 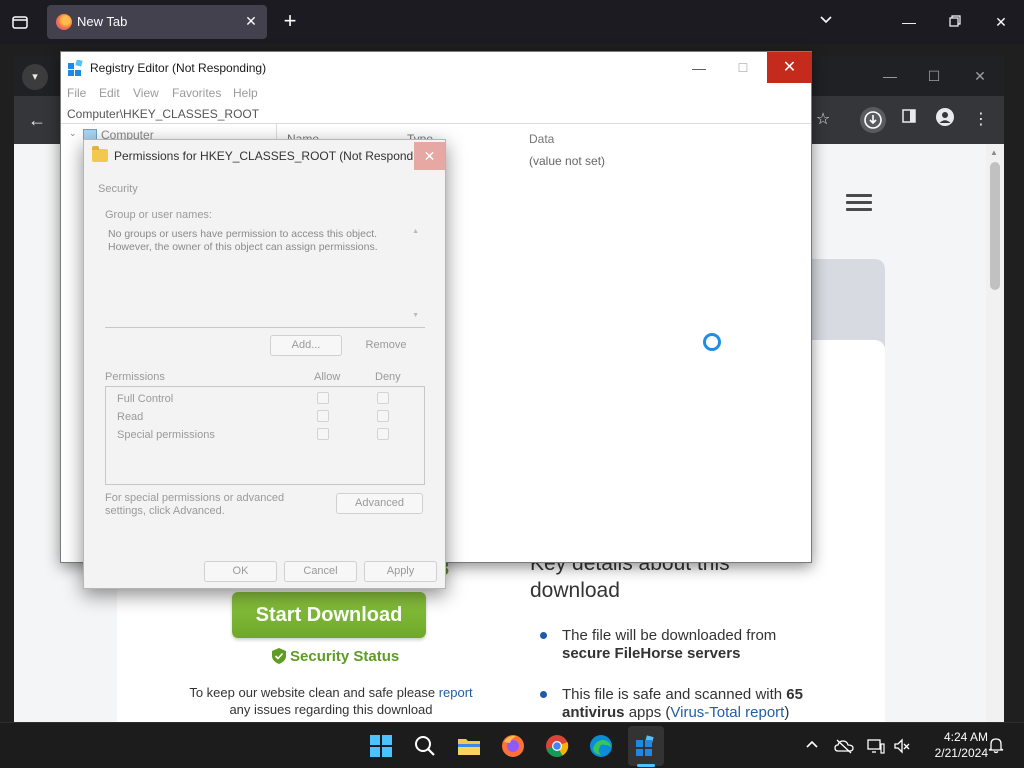 I want to click on deny-read-checkbox, so click(x=383, y=416).